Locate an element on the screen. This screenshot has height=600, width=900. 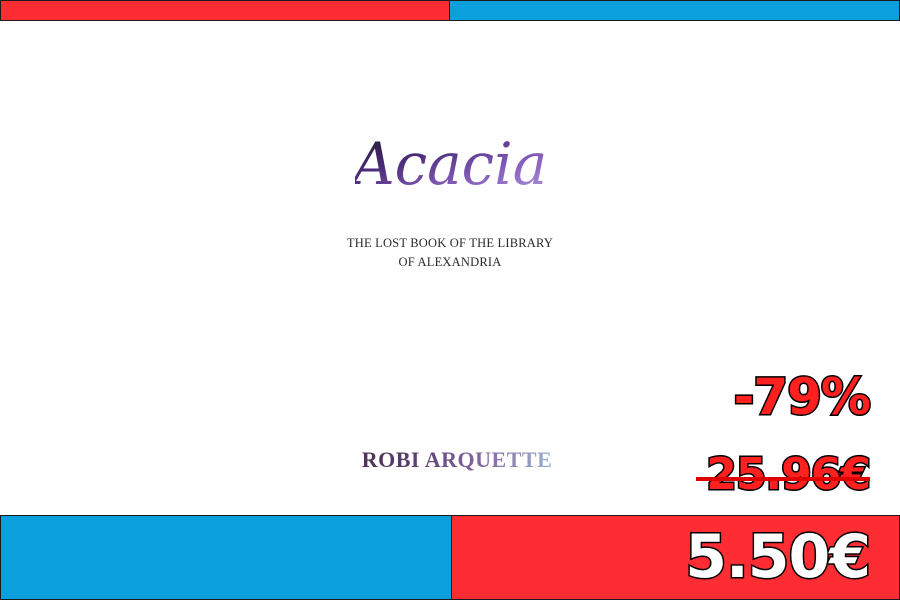
author-name: ROBI ARQUETTE is located at coordinates (457, 460).